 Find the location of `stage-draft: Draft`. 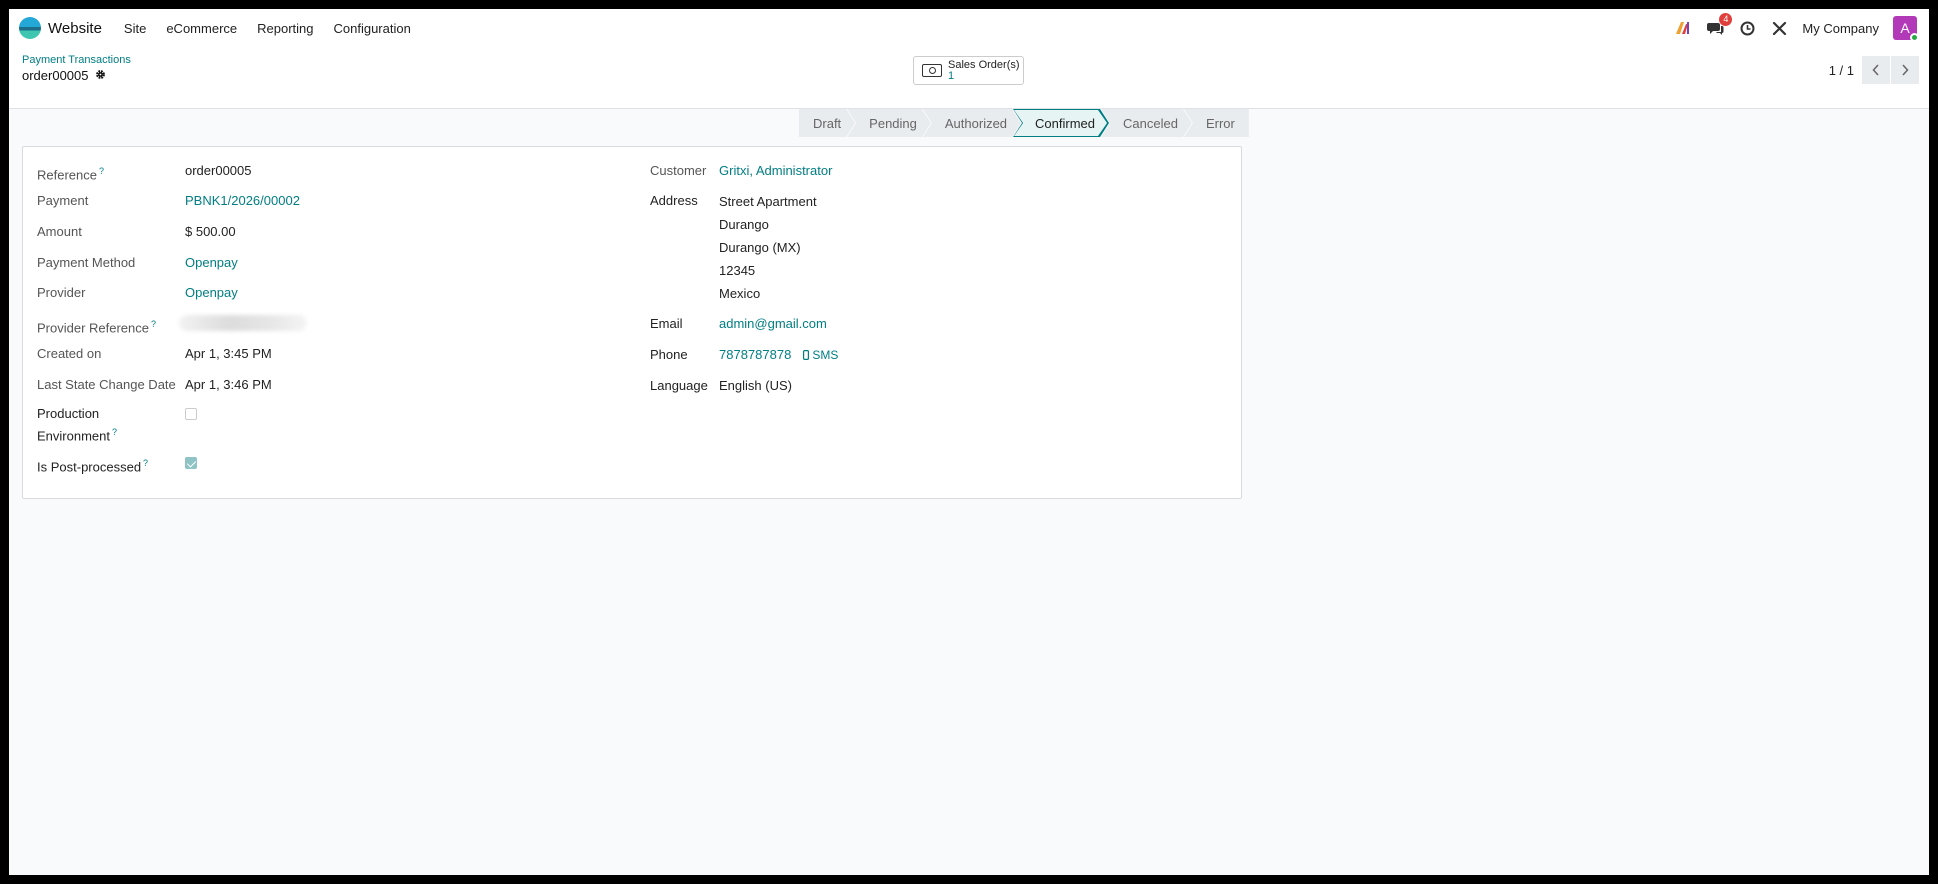

stage-draft: Draft is located at coordinates (827, 123).